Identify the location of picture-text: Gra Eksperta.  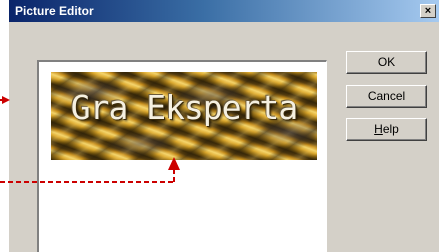
(184, 107).